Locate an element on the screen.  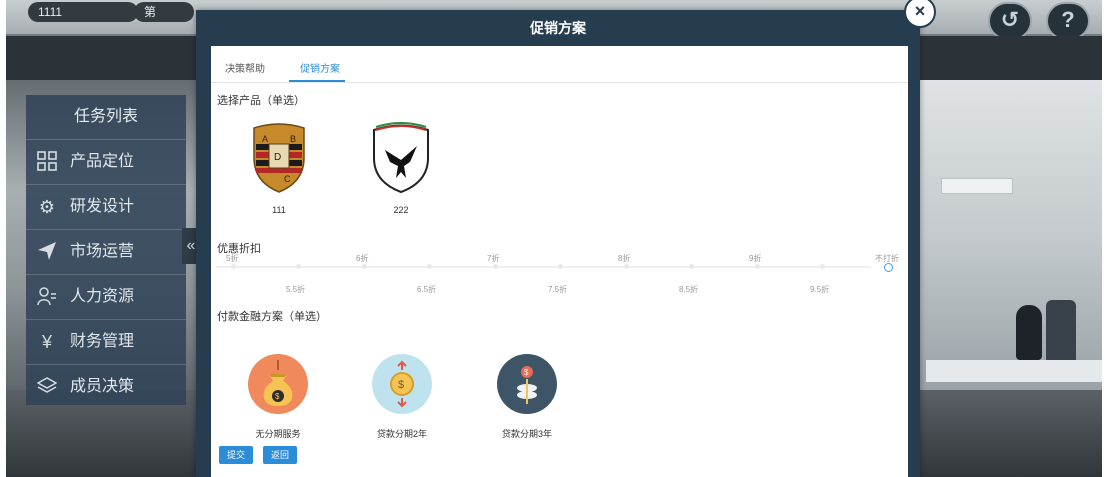
task-sidebar: 任务列表 产品定位 ⚙ 研发设计 市场运营 人力资源 ¥ 财务管理 成员决策 is located at coordinates (106, 250).